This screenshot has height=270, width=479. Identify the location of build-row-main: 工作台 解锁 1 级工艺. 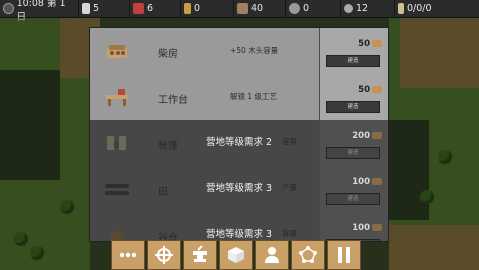
(204, 97).